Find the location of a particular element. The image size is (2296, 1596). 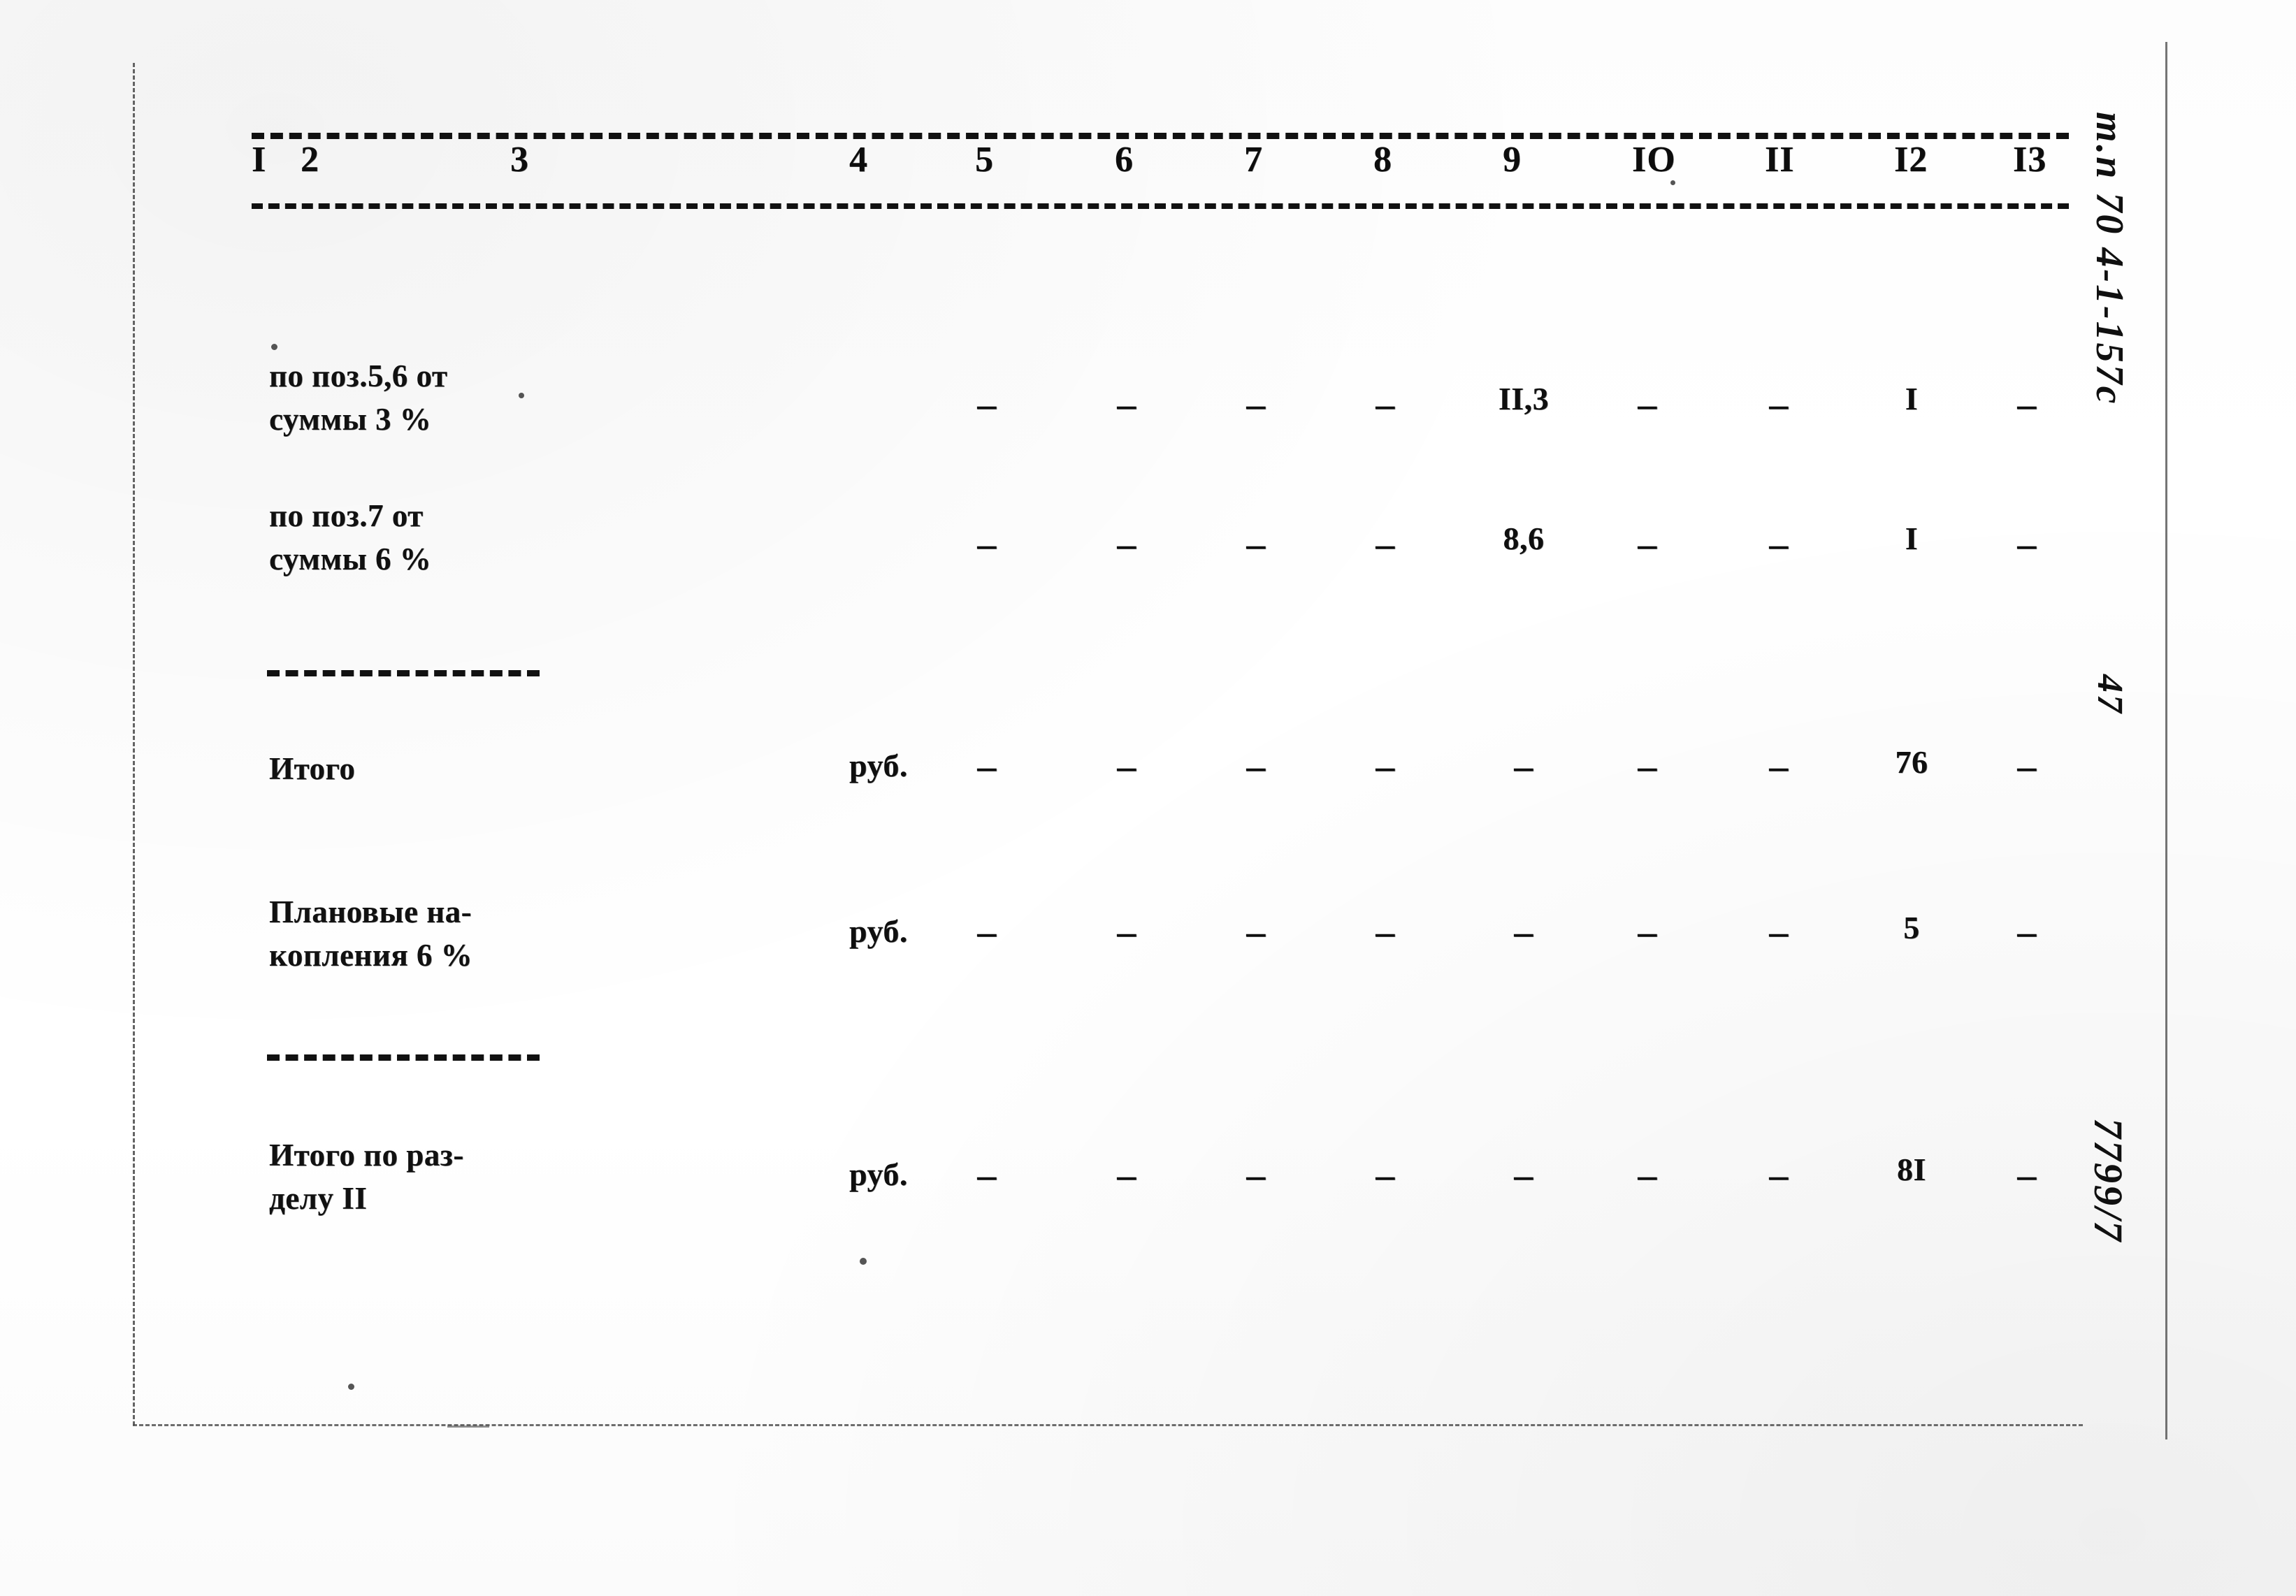

margin-note-page-number: 47 is located at coordinates (2110, 694).